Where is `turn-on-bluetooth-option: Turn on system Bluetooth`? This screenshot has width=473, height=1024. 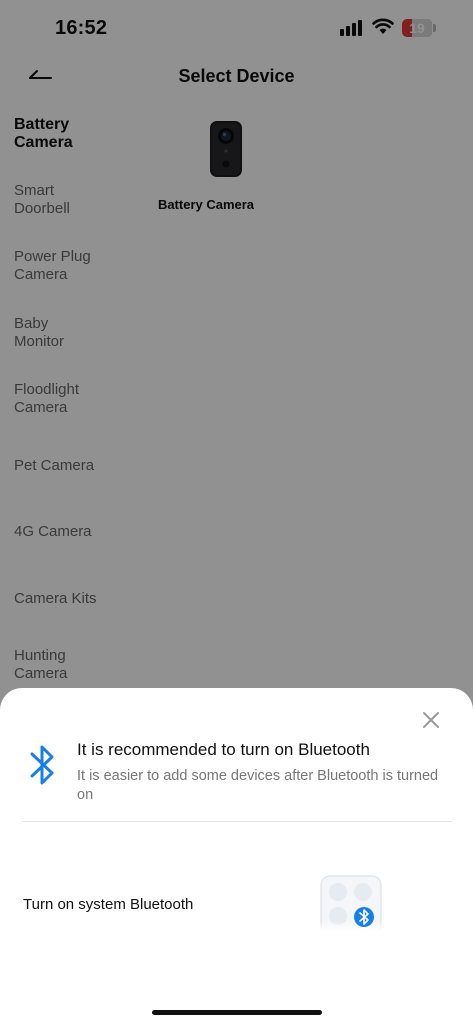 turn-on-bluetooth-option: Turn on system Bluetooth is located at coordinates (108, 904).